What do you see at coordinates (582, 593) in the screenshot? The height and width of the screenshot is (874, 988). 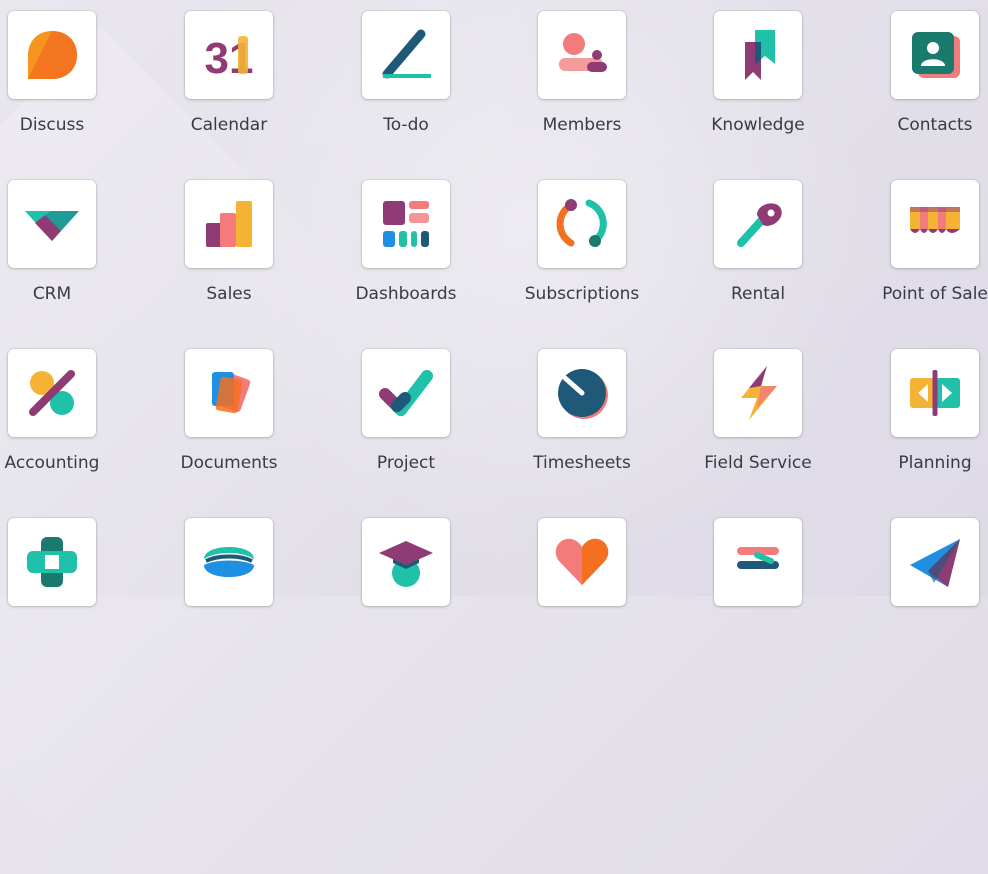 I see `app-heart` at bounding box center [582, 593].